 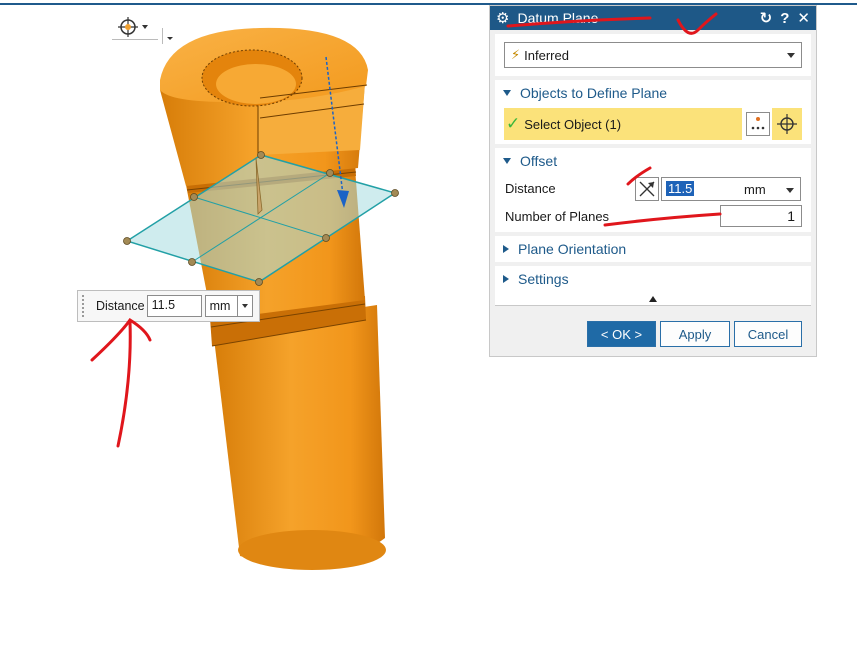 I want to click on floating-distance-label: Distance, so click(x=120, y=306).